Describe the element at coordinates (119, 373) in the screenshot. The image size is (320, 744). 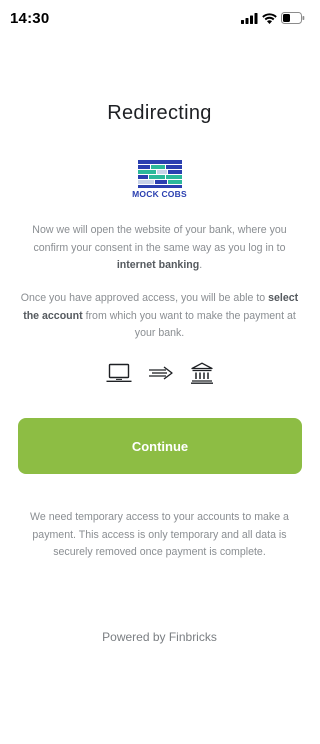
I see `laptop-icon` at that location.